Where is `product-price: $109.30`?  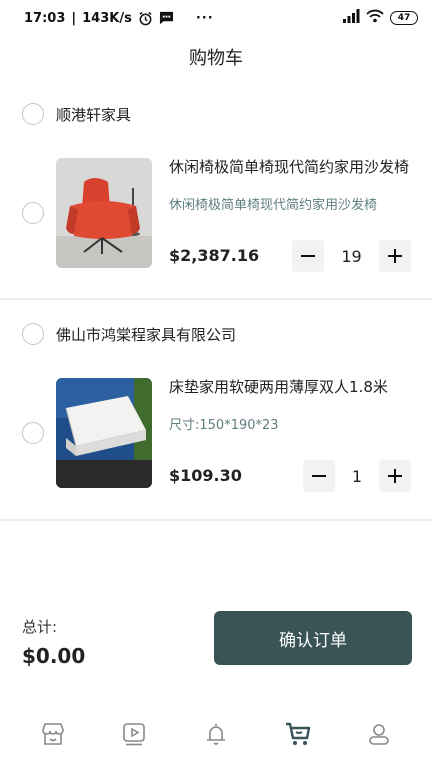
product-price: $109.30 is located at coordinates (205, 475).